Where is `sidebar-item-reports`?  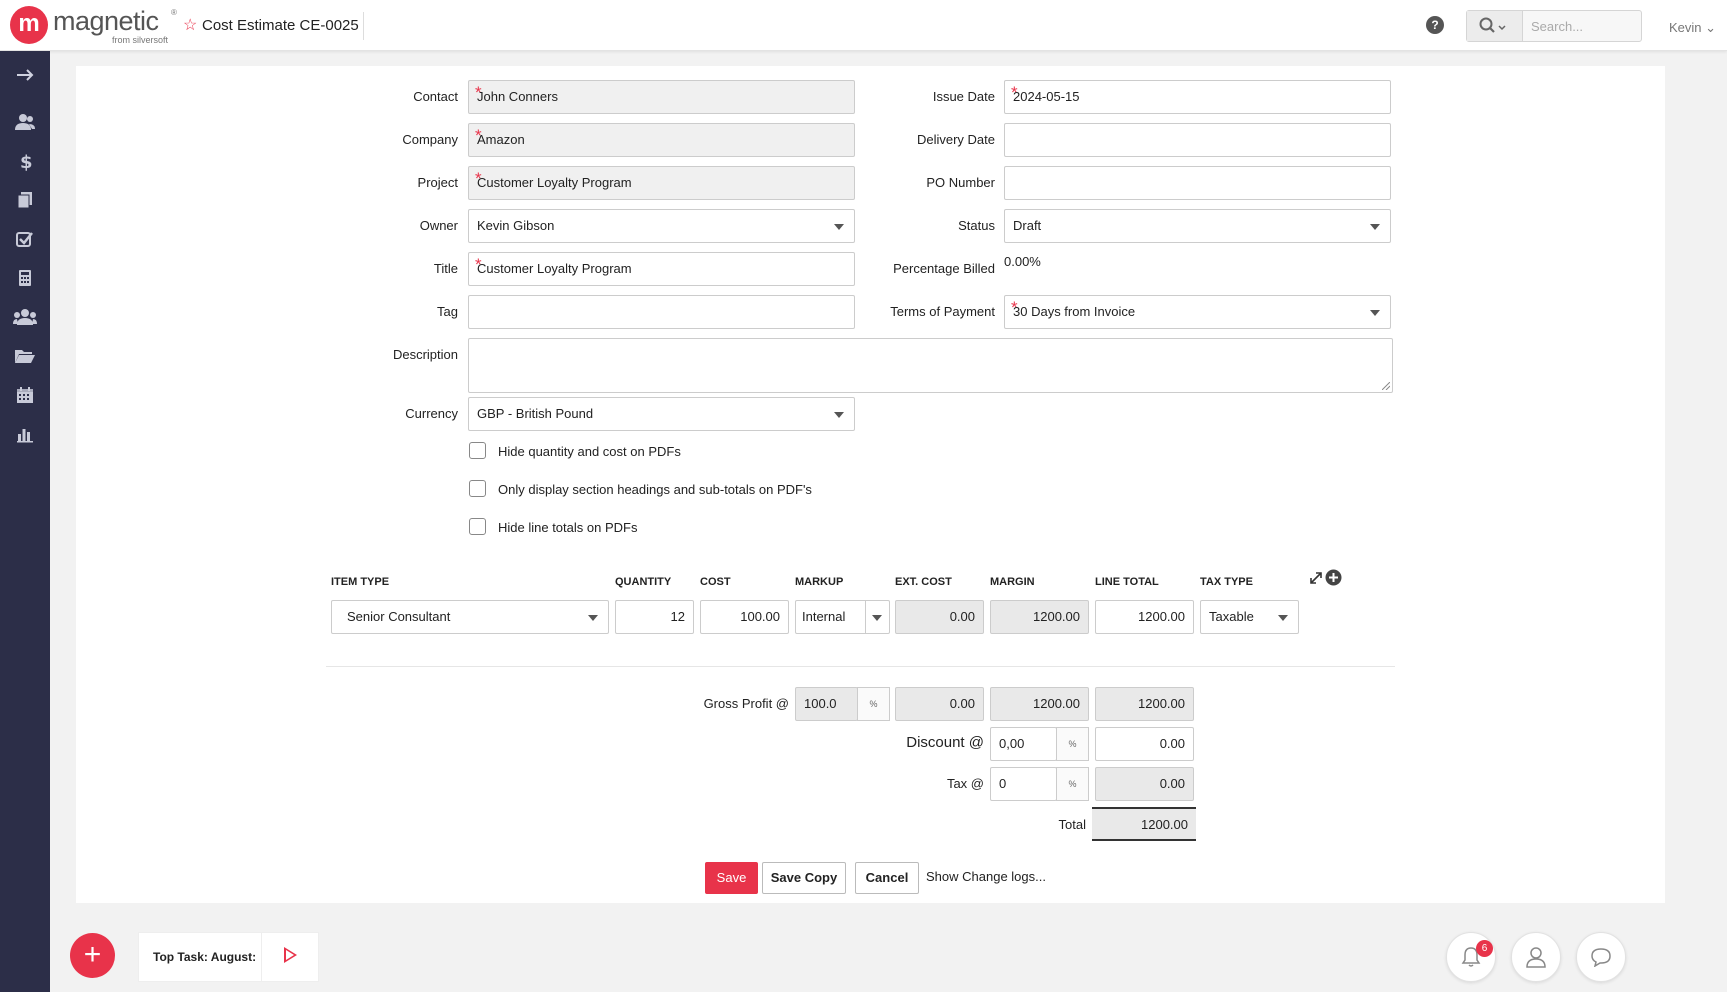
sidebar-item-reports is located at coordinates (25, 434).